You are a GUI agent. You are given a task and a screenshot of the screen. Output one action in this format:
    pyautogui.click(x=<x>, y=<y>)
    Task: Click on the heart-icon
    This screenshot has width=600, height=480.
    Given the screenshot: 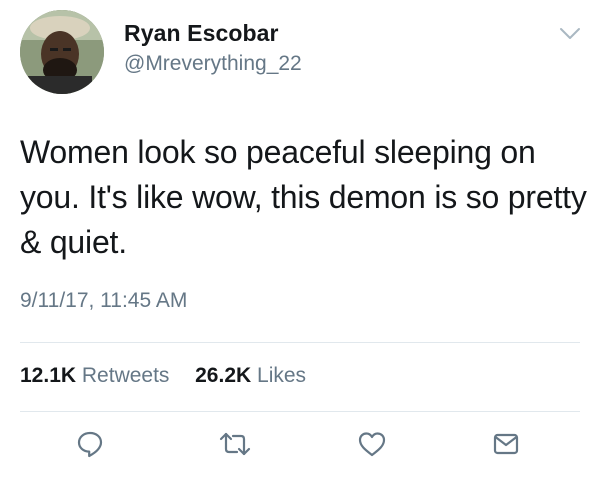 What is the action you would take?
    pyautogui.click(x=372, y=444)
    